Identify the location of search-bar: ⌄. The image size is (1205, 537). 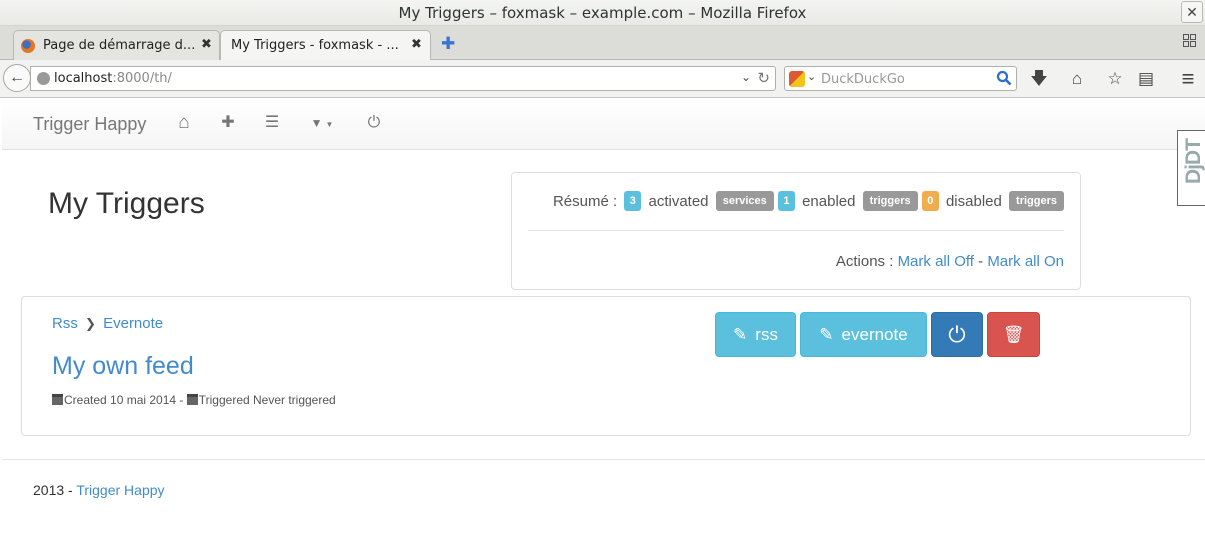
(900, 78).